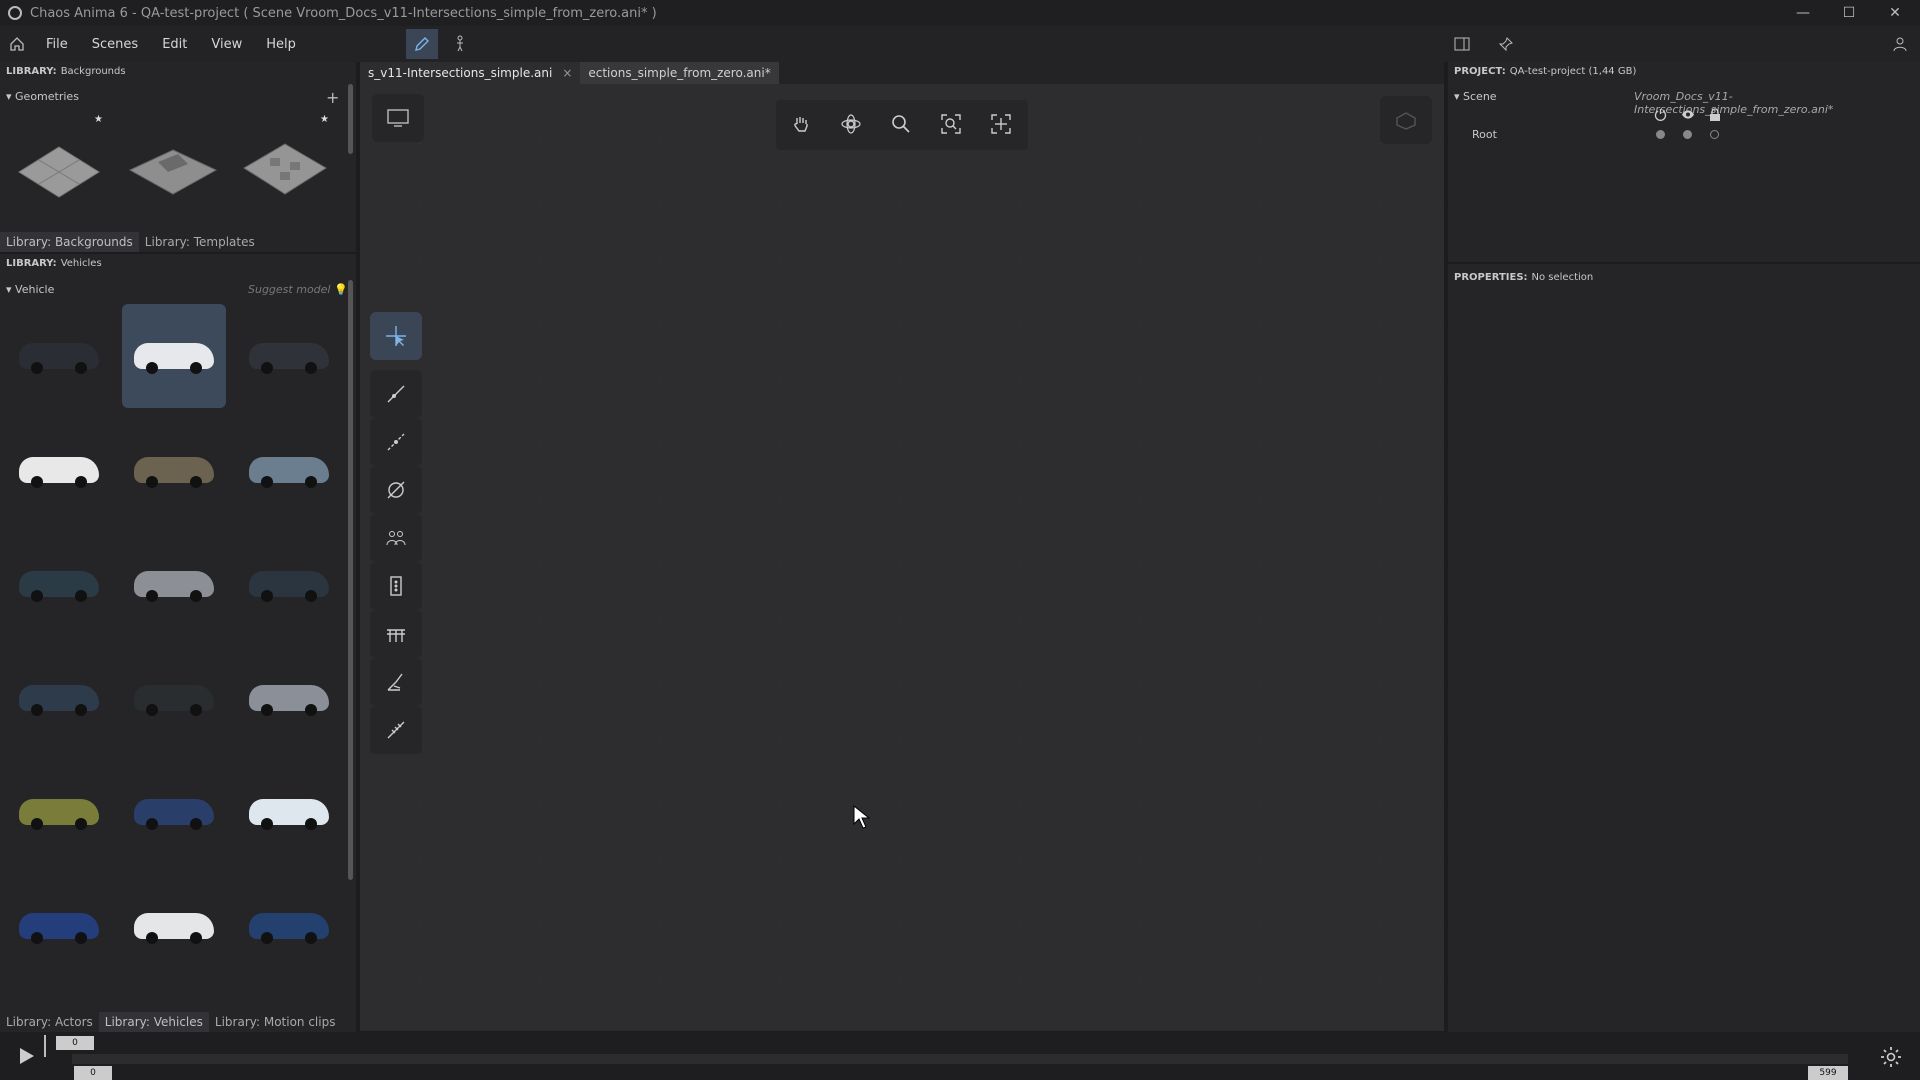 The image size is (1920, 1080). I want to click on menu-bar: File Scenes Edit View Help, so click(960, 44).